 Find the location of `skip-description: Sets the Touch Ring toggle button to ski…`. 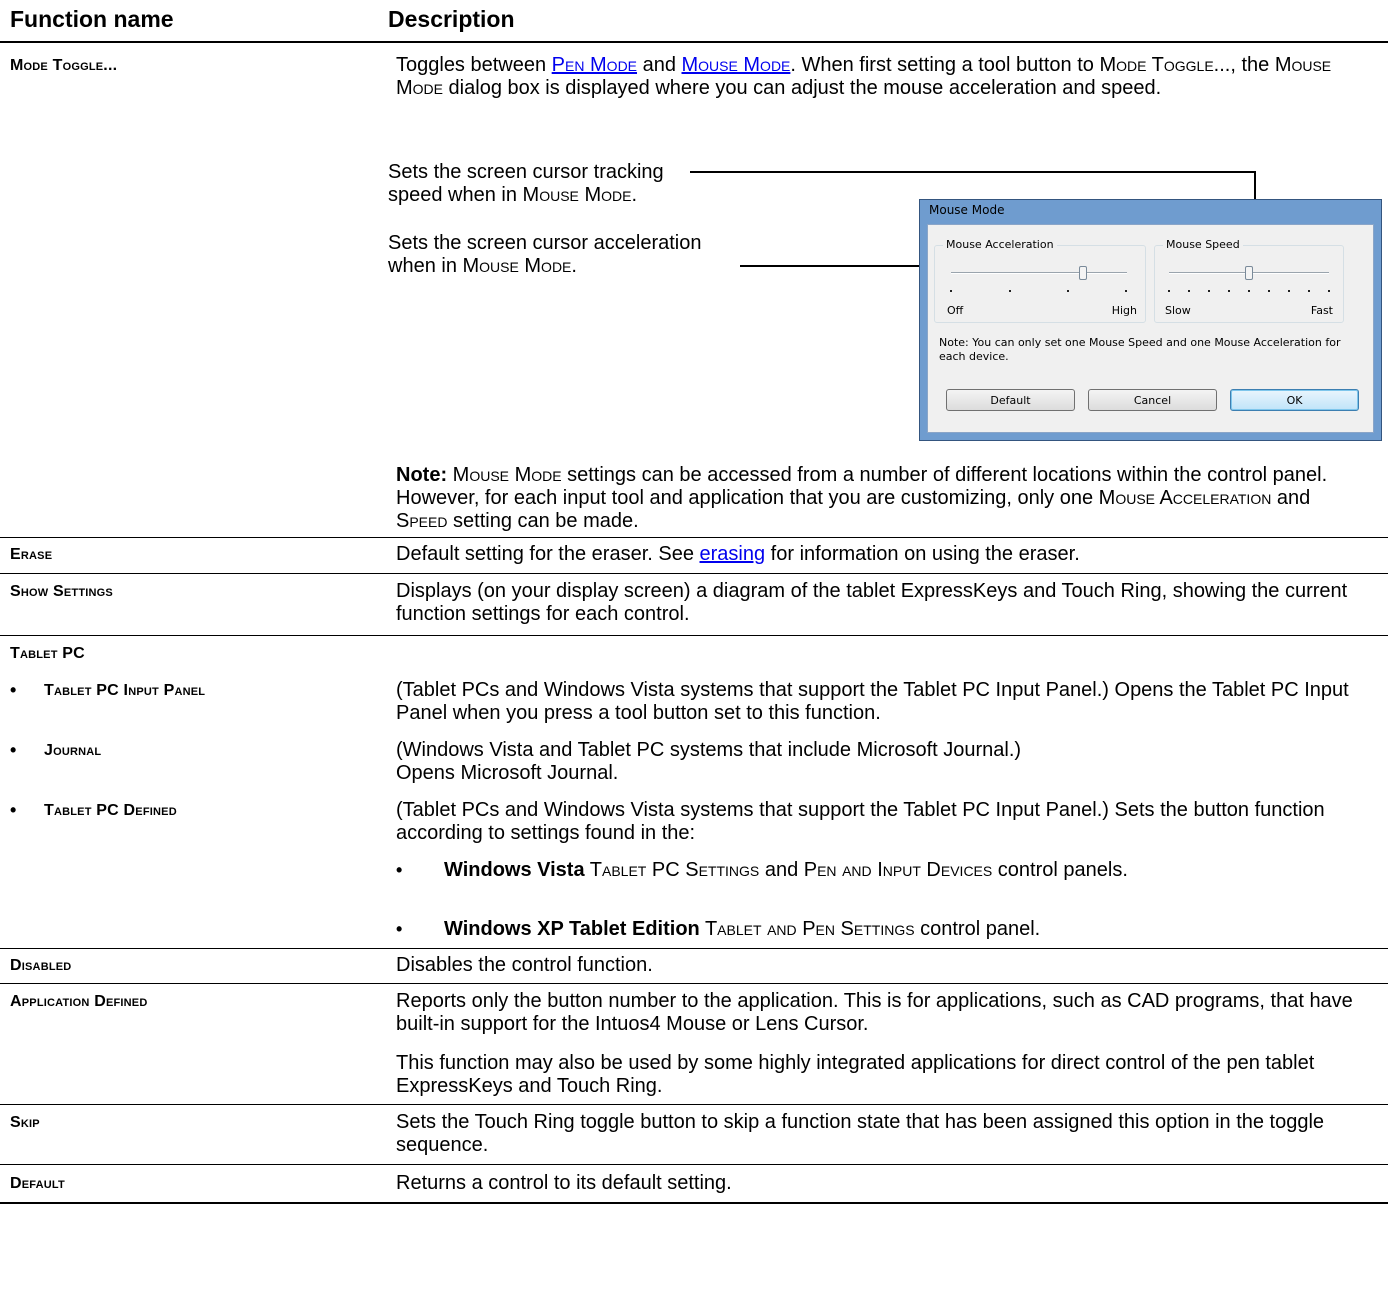

skip-description: Sets the Touch Ring toggle button to ski… is located at coordinates (860, 1133).